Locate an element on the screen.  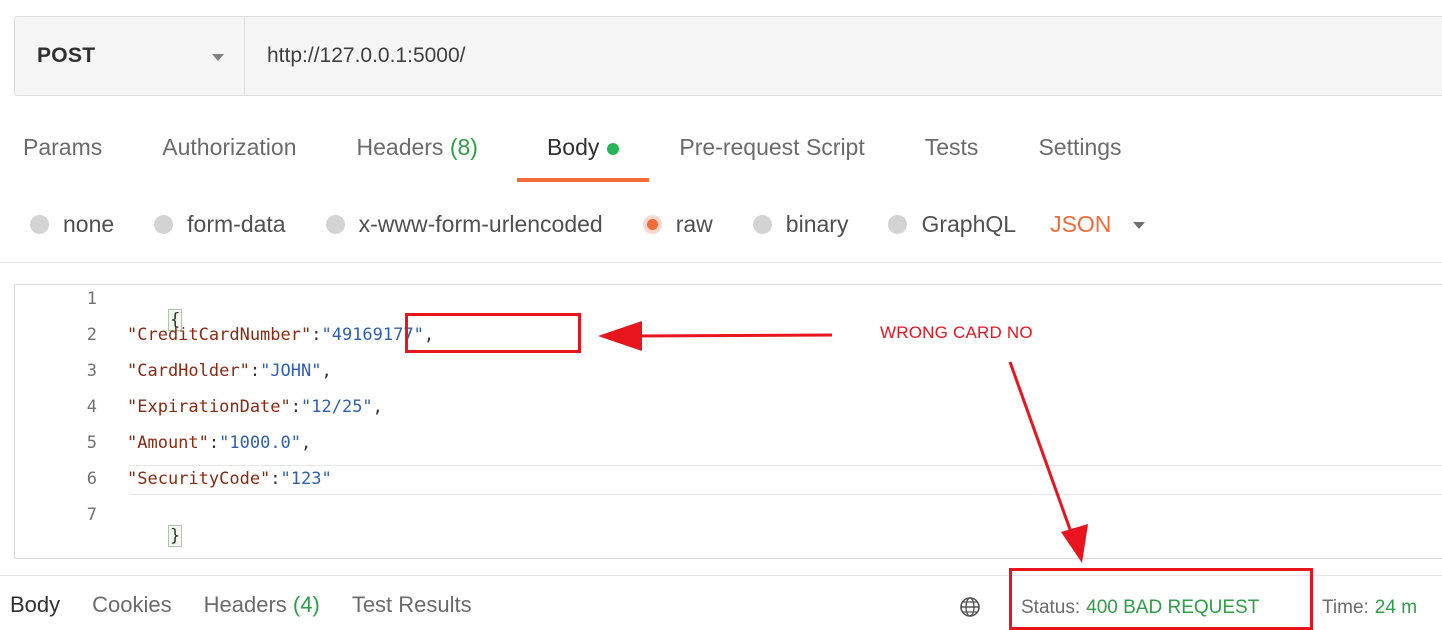
tab-label: Tests is located at coordinates (951, 147).